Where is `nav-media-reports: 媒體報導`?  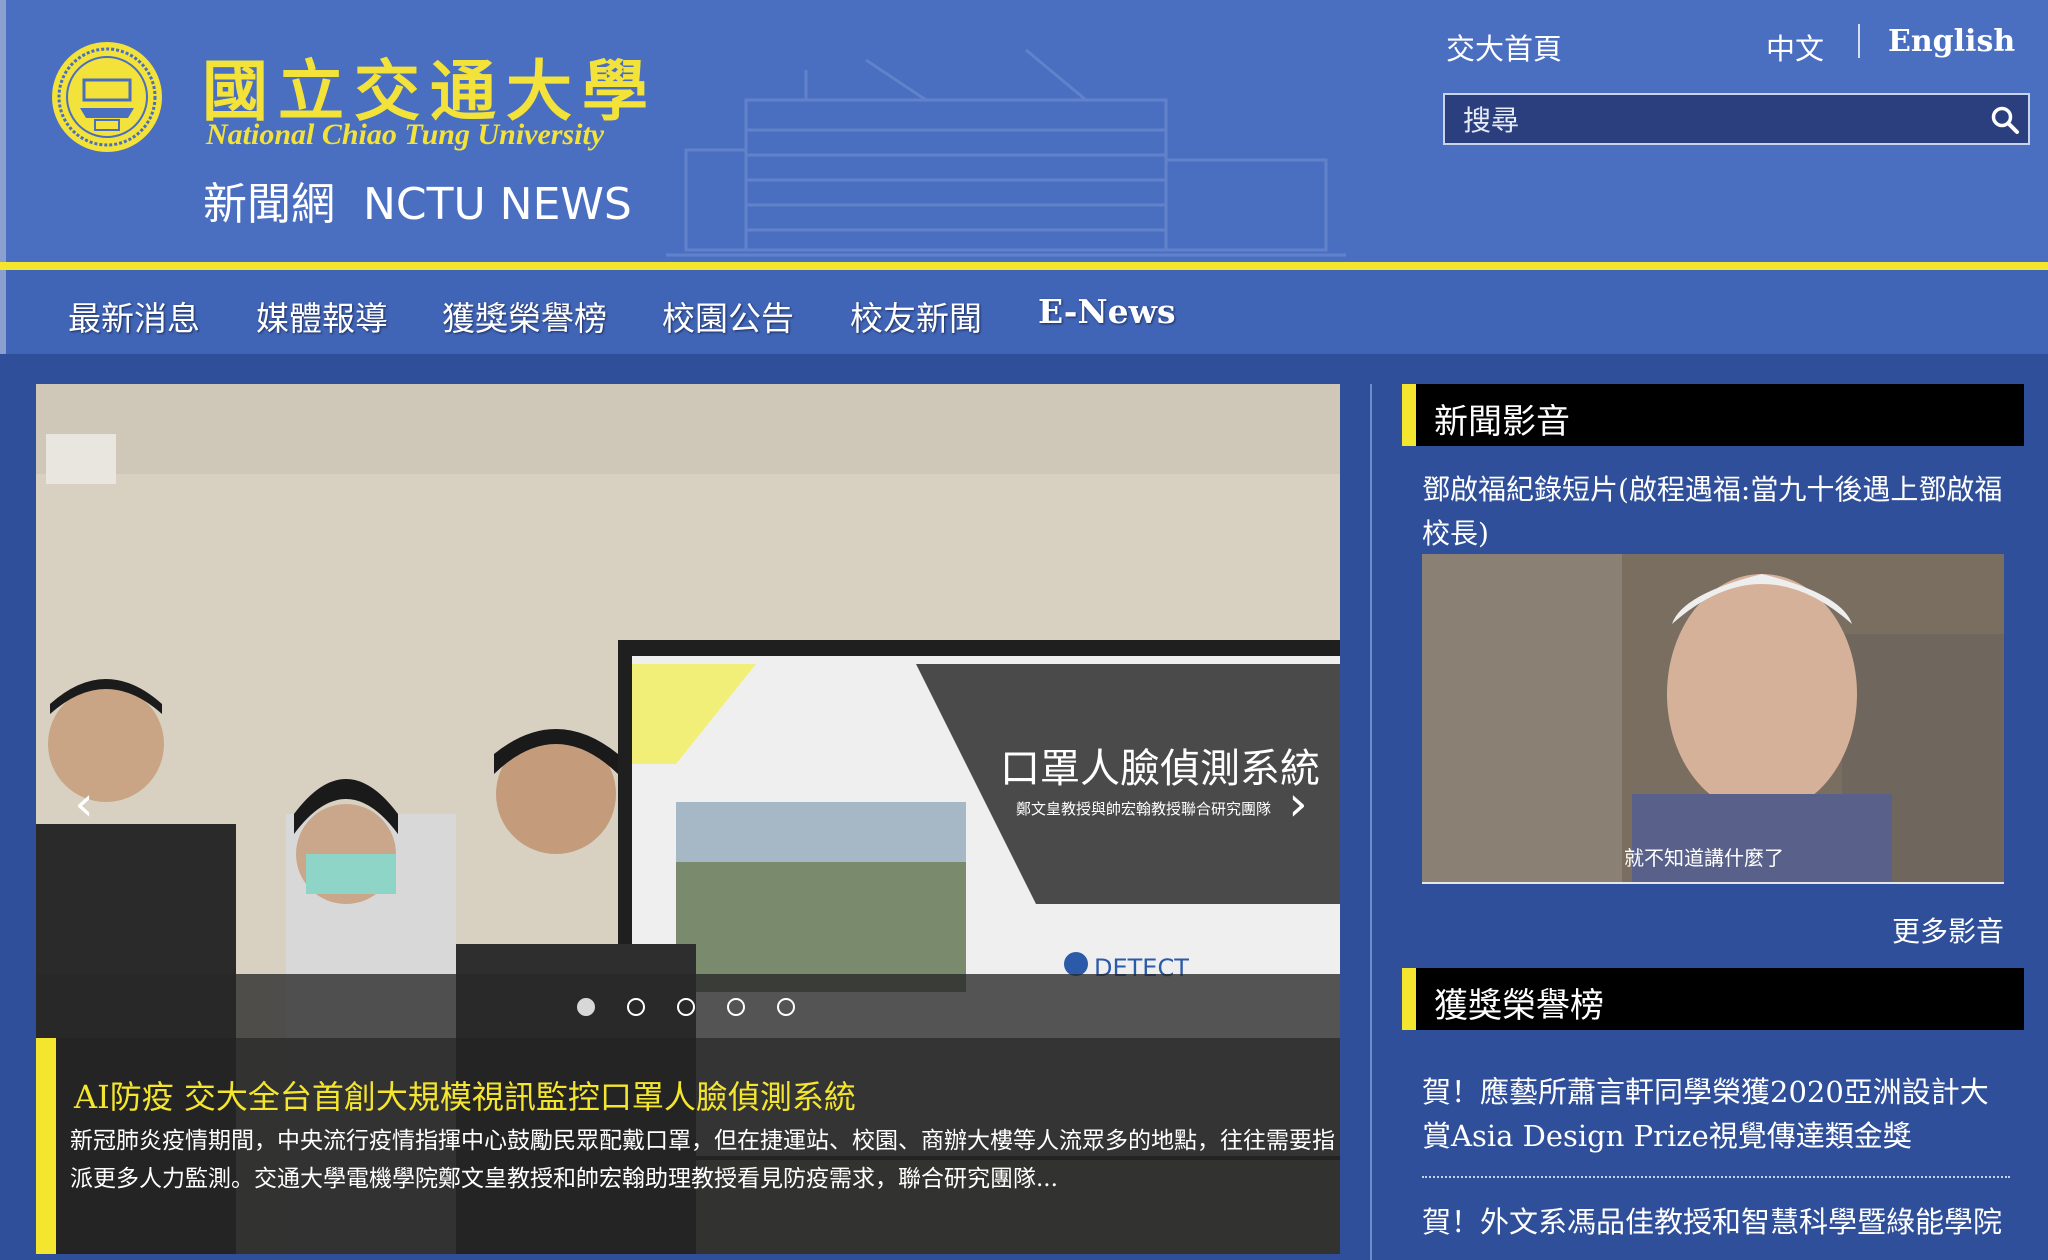
nav-media-reports: 媒體報導 is located at coordinates (322, 316).